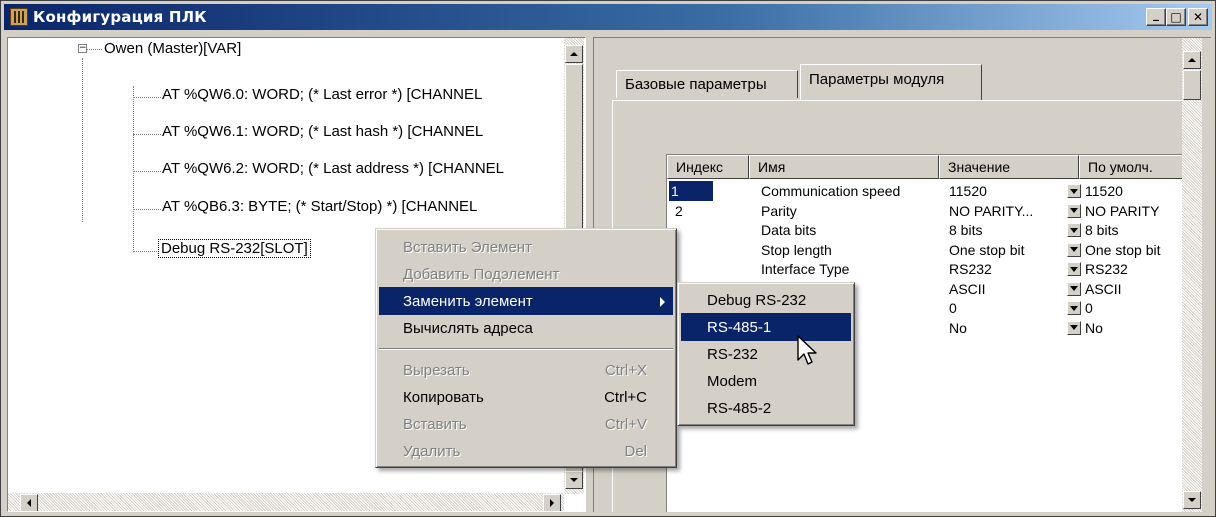  Describe the element at coordinates (662, 302) in the screenshot. I see `submenu-arrow-icon` at that location.